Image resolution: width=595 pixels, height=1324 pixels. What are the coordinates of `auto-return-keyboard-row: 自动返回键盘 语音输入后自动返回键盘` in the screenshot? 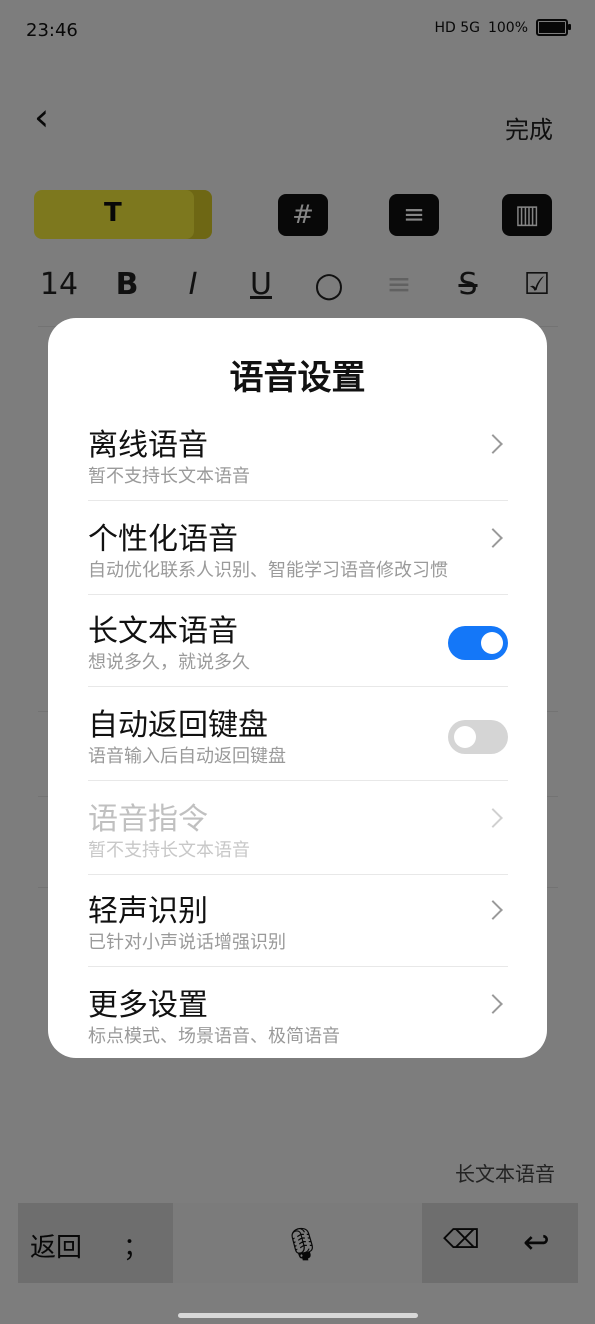 It's located at (298, 733).